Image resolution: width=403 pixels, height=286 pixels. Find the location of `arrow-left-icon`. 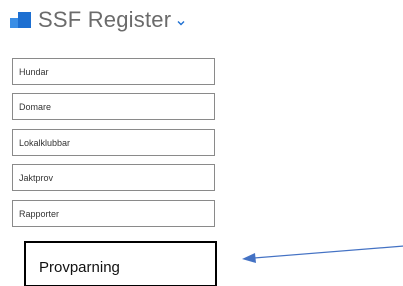

arrow-left-icon is located at coordinates (322, 254).